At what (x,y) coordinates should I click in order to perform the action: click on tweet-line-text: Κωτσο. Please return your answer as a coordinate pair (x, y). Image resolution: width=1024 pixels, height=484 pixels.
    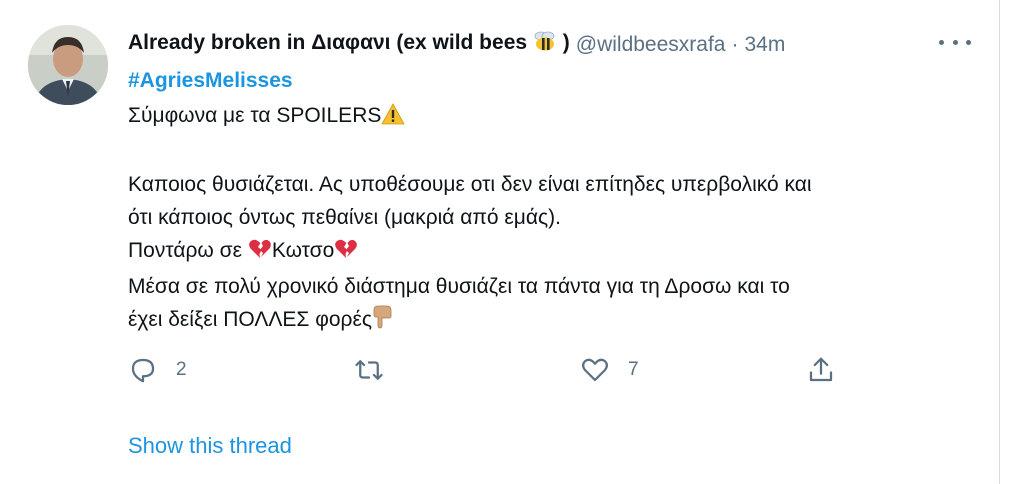
    Looking at the image, I should click on (303, 250).